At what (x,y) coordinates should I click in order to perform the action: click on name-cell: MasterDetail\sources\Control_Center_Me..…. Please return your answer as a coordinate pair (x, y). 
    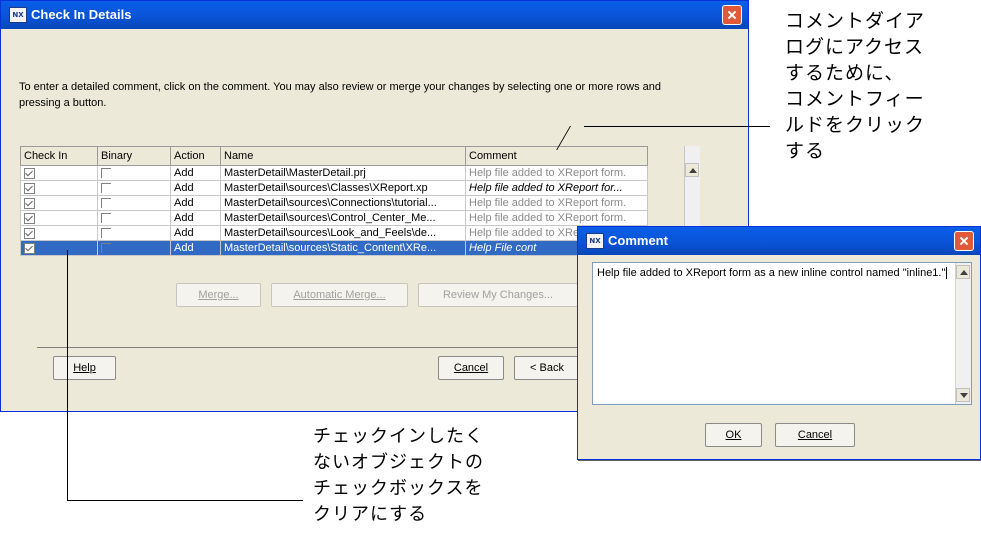
    Looking at the image, I should click on (343, 218).